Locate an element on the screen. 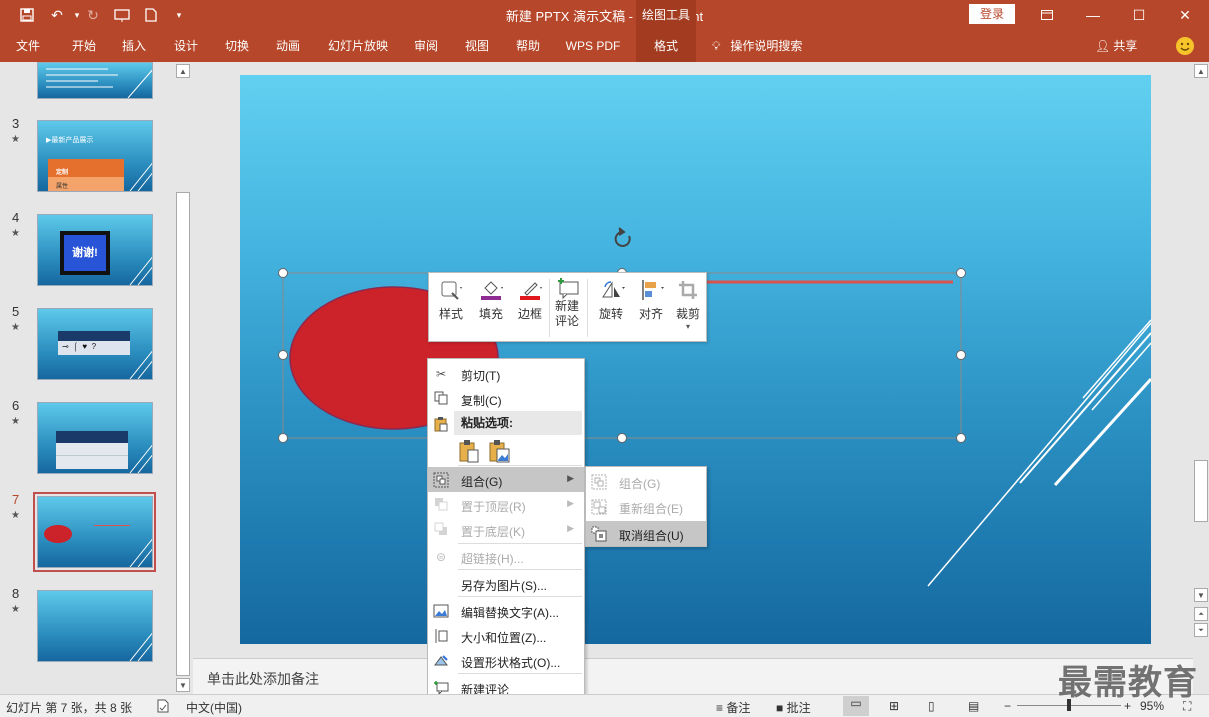 The image size is (1209, 717). paint-bucket-icon is located at coordinates (491, 290).